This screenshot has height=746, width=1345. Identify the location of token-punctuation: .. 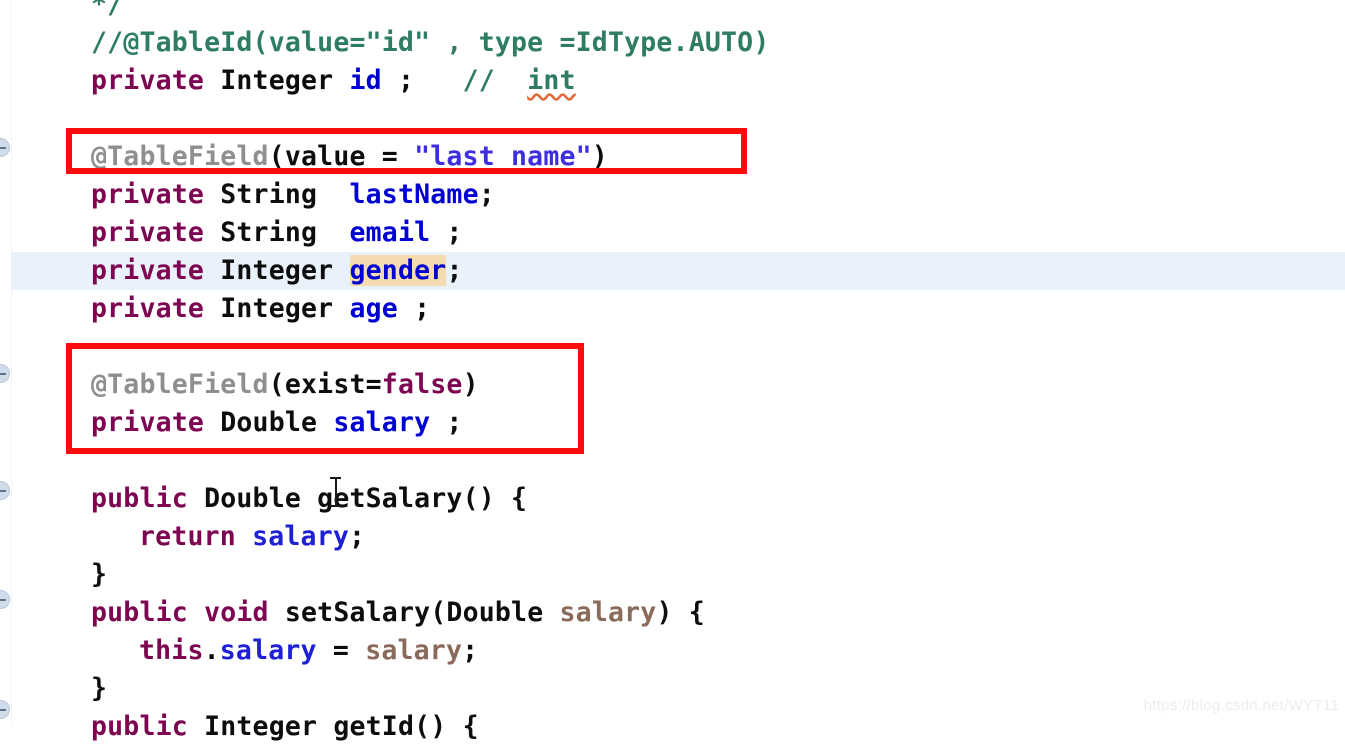
(211, 650).